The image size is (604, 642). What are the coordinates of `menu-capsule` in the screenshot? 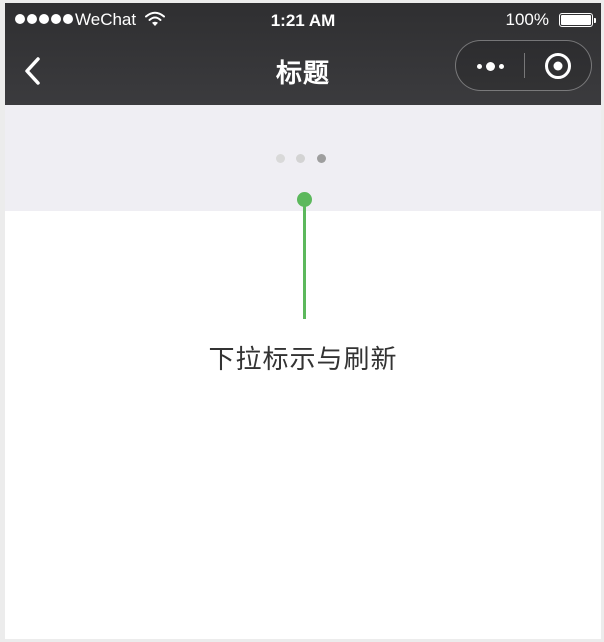 It's located at (523, 65).